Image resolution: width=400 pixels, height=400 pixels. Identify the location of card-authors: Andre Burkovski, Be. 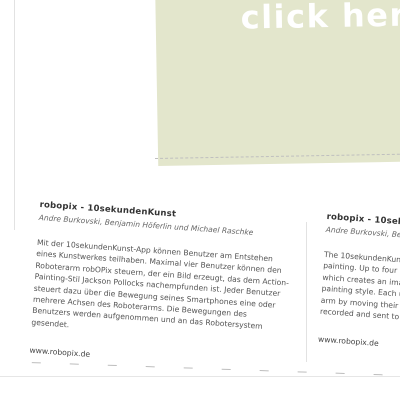
(362, 232).